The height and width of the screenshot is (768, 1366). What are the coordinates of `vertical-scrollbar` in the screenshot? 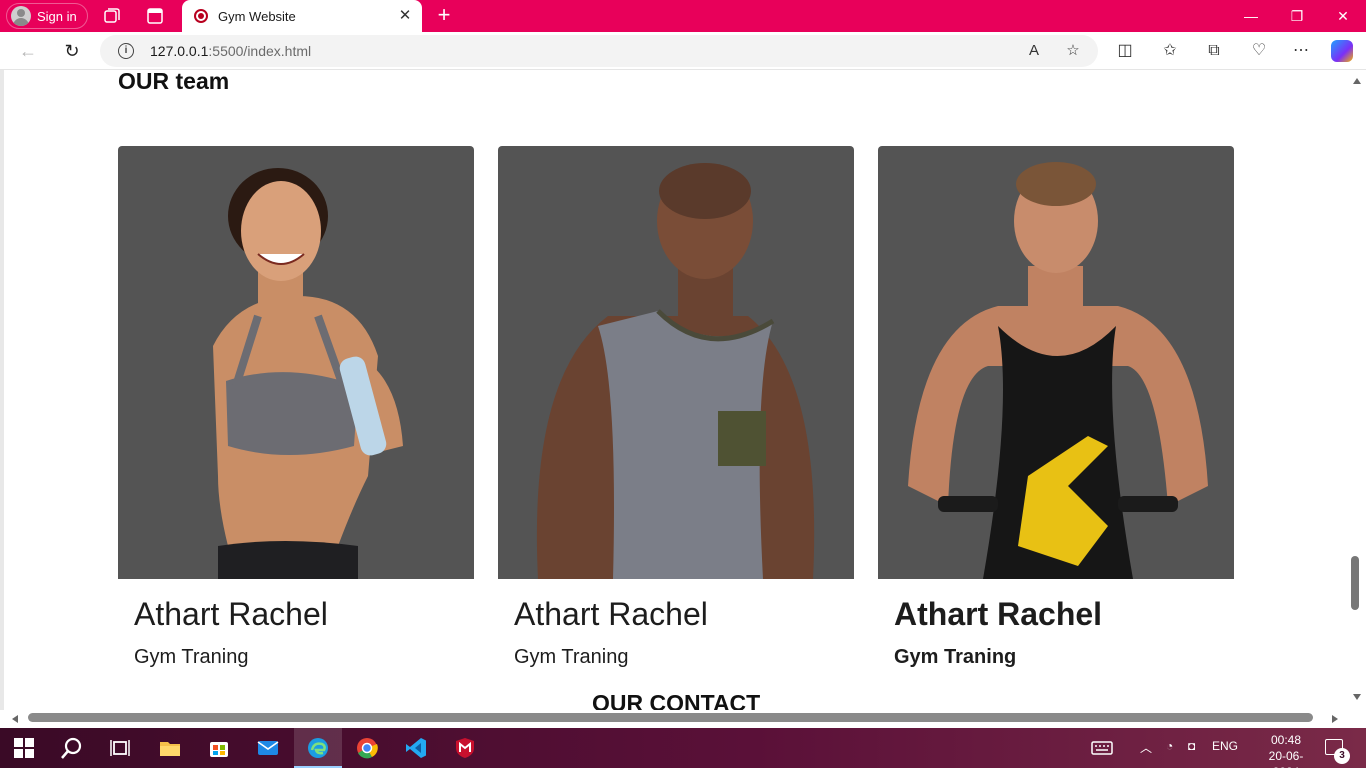 It's located at (1357, 390).